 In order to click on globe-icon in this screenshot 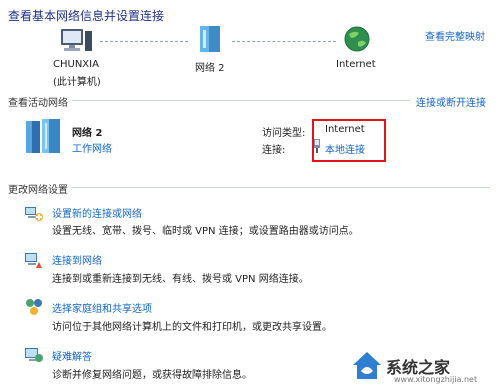, I will do `click(357, 39)`.